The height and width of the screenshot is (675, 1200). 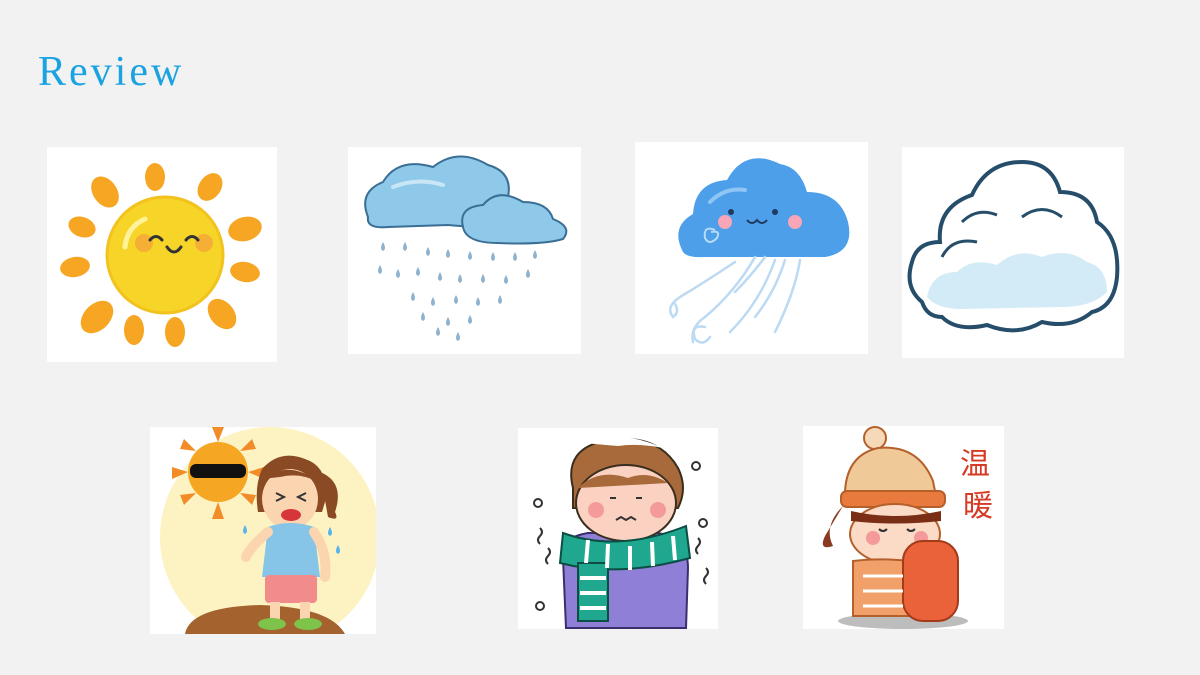 I want to click on warm-text-char-1: 温, so click(x=975, y=464).